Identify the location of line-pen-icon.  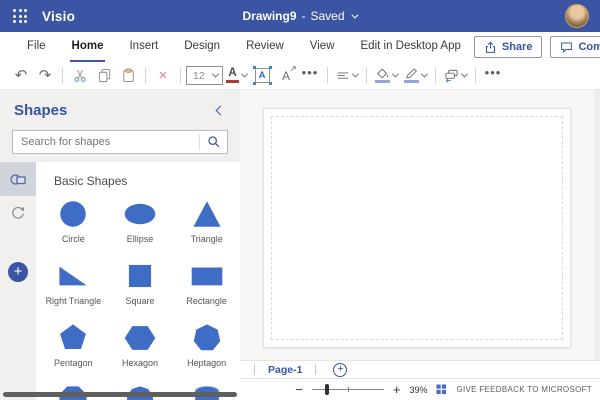
(411, 73).